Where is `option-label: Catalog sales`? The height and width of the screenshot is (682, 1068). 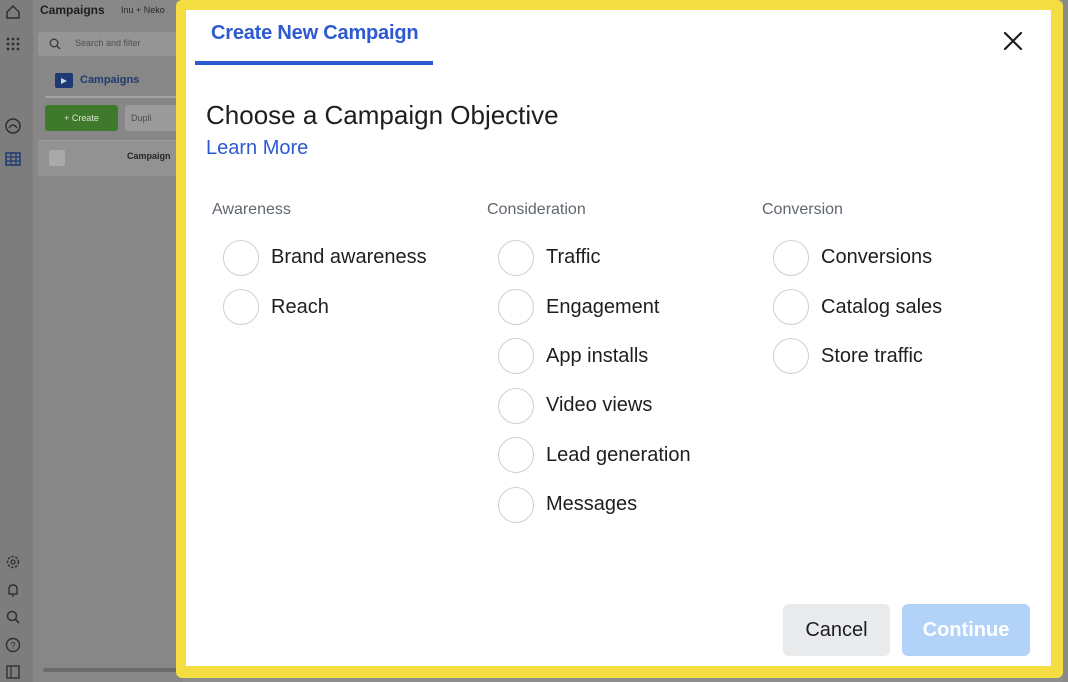 option-label: Catalog sales is located at coordinates (882, 306).